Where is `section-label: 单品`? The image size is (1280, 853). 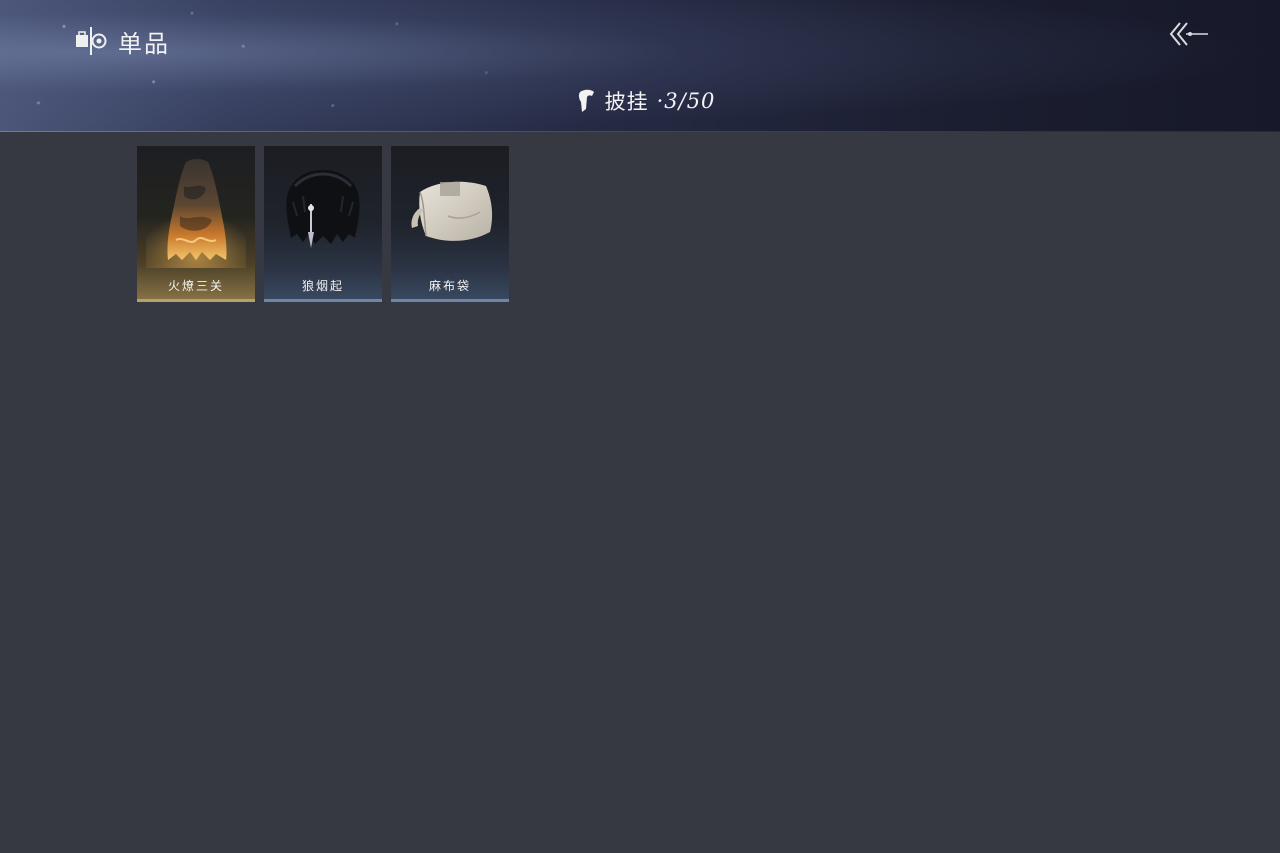
section-label: 单品 is located at coordinates (144, 43).